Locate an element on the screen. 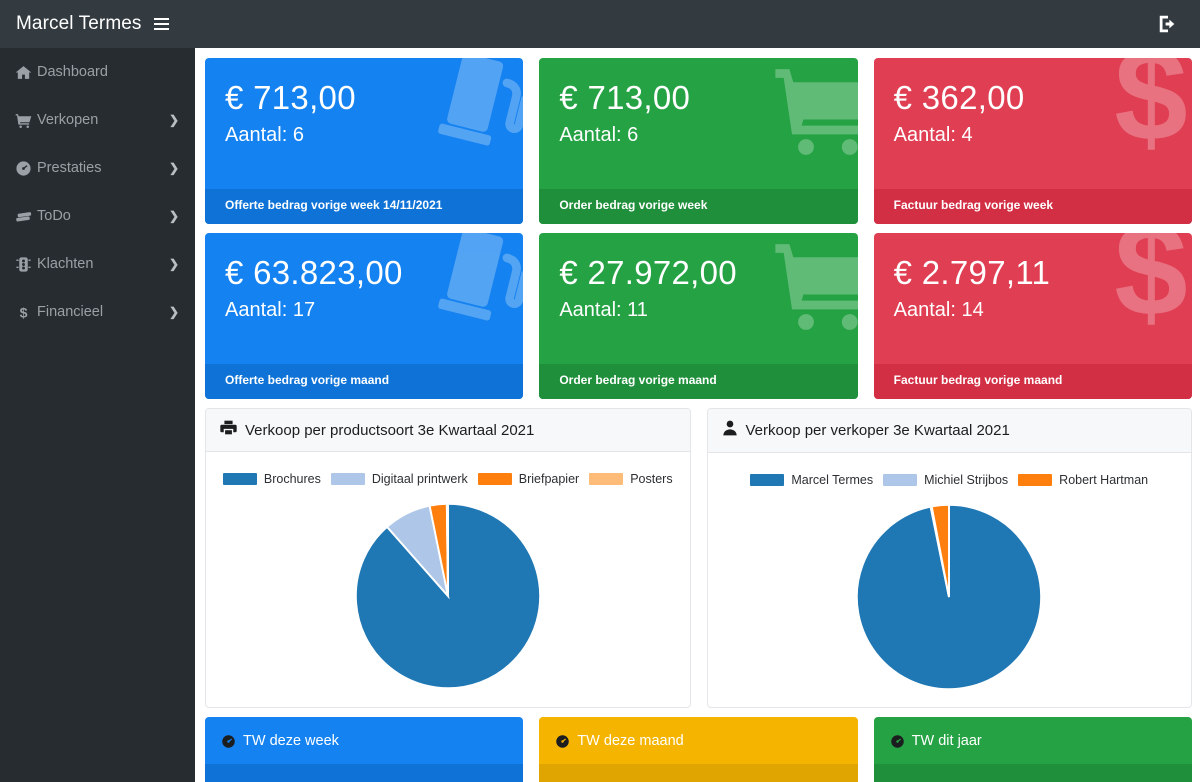  tw-card-header: TW deze maand is located at coordinates (698, 740).